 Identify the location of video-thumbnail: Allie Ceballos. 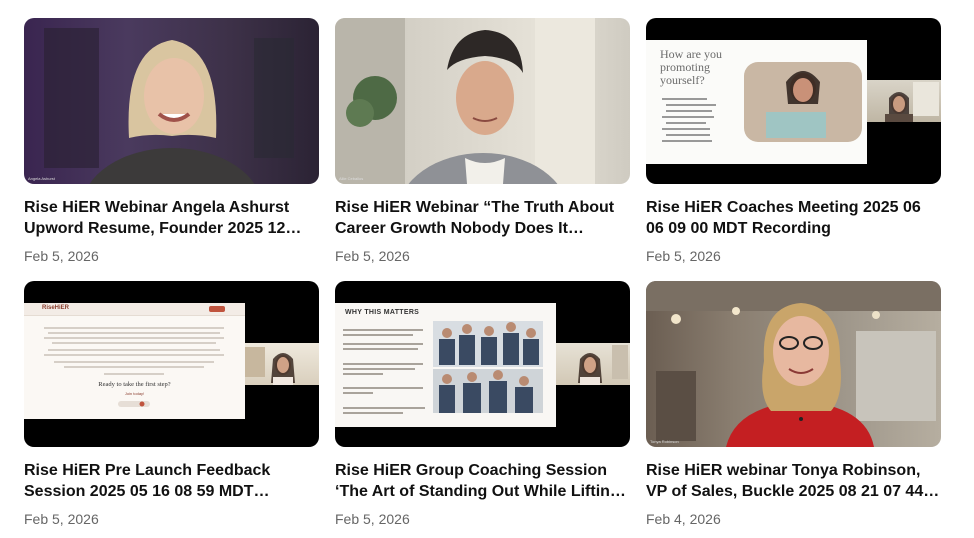
(482, 101).